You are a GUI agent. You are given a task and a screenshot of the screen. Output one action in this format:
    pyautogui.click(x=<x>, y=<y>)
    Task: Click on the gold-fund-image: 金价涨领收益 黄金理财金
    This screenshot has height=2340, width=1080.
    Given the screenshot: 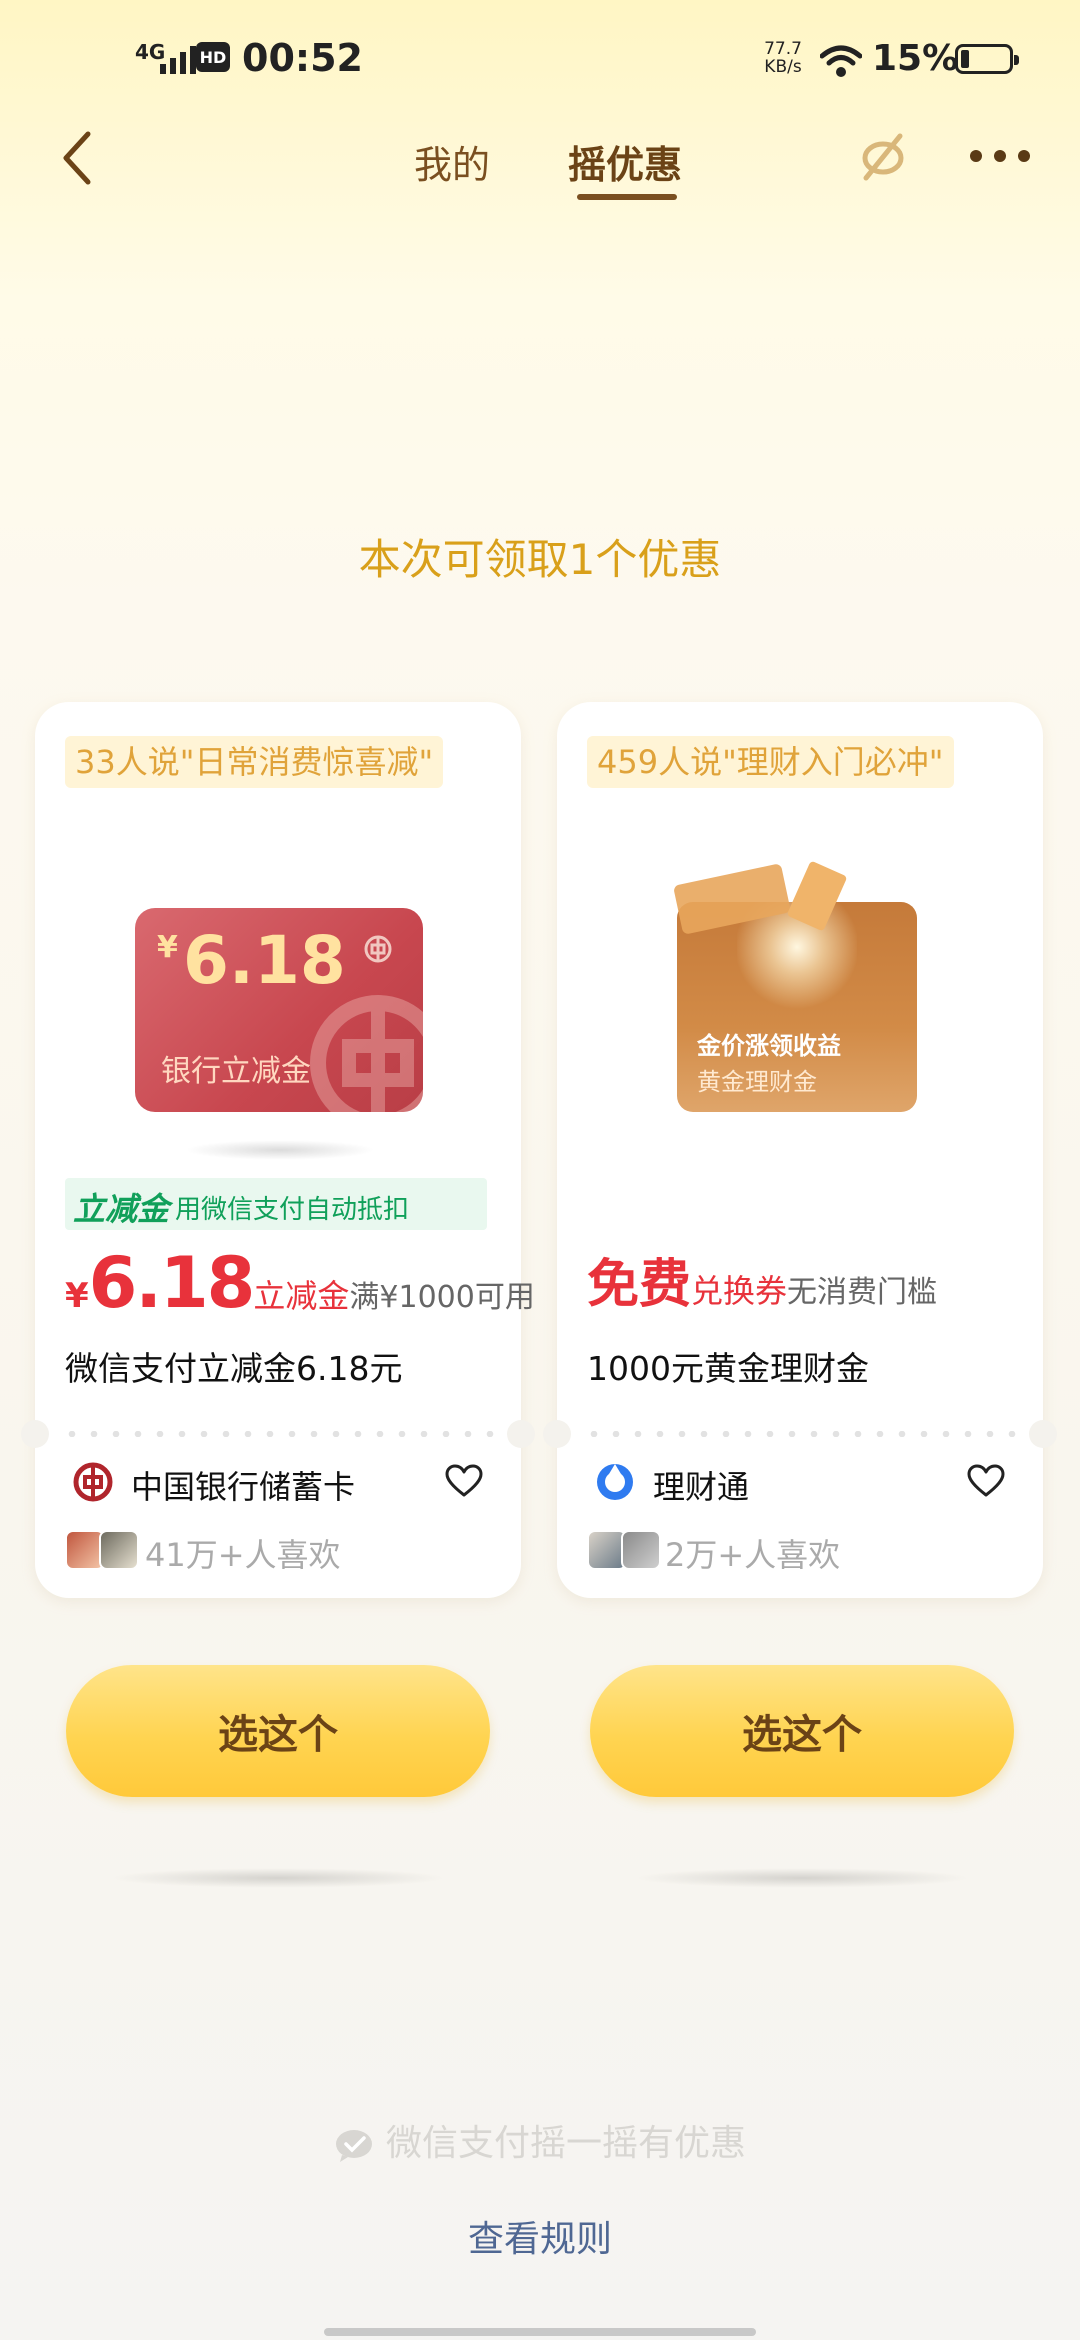 What is the action you would take?
    pyautogui.click(x=795, y=986)
    